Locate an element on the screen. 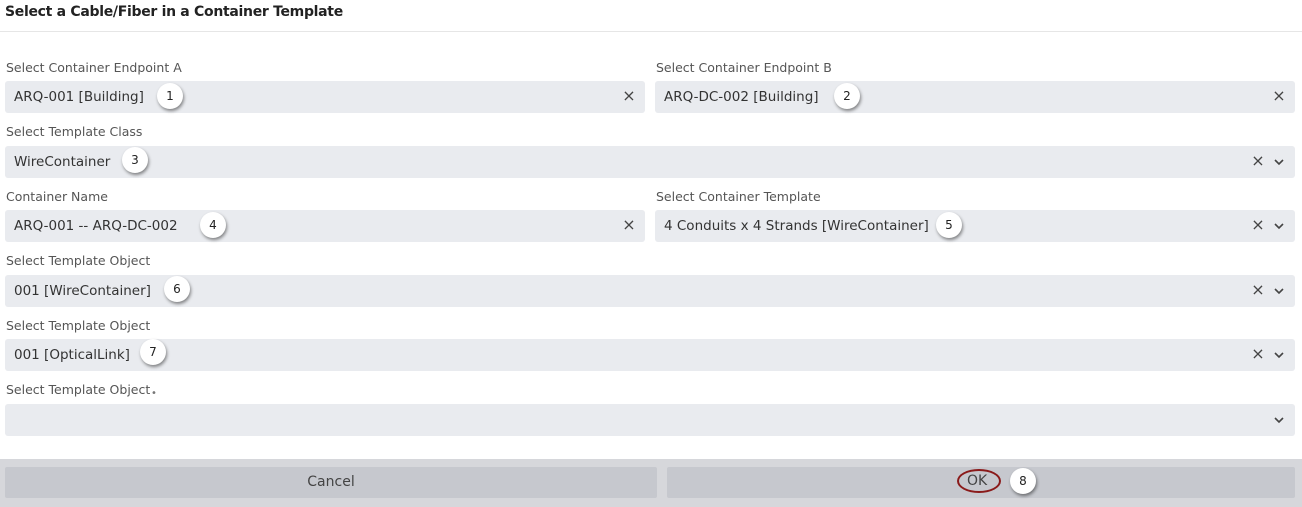 The image size is (1302, 507). template-class-value: WireContainer is located at coordinates (62, 162).